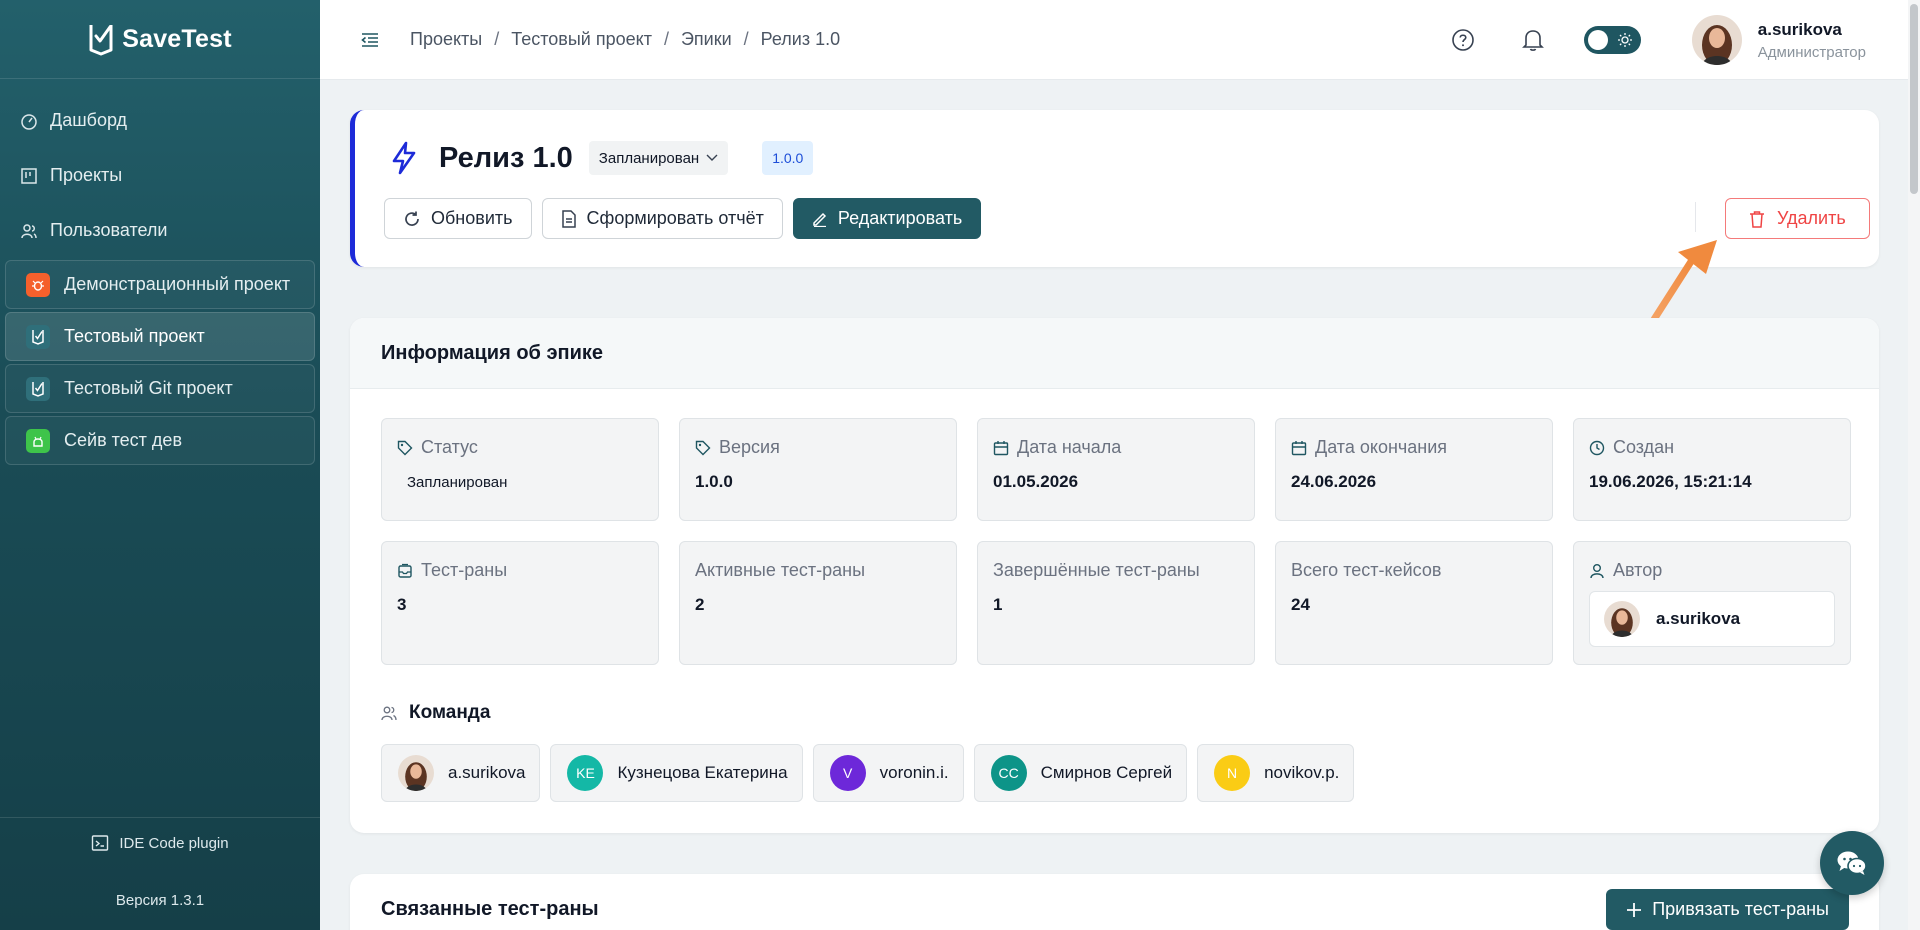  What do you see at coordinates (581, 39) in the screenshot?
I see `breadcrumb-project: Тестовый проект` at bounding box center [581, 39].